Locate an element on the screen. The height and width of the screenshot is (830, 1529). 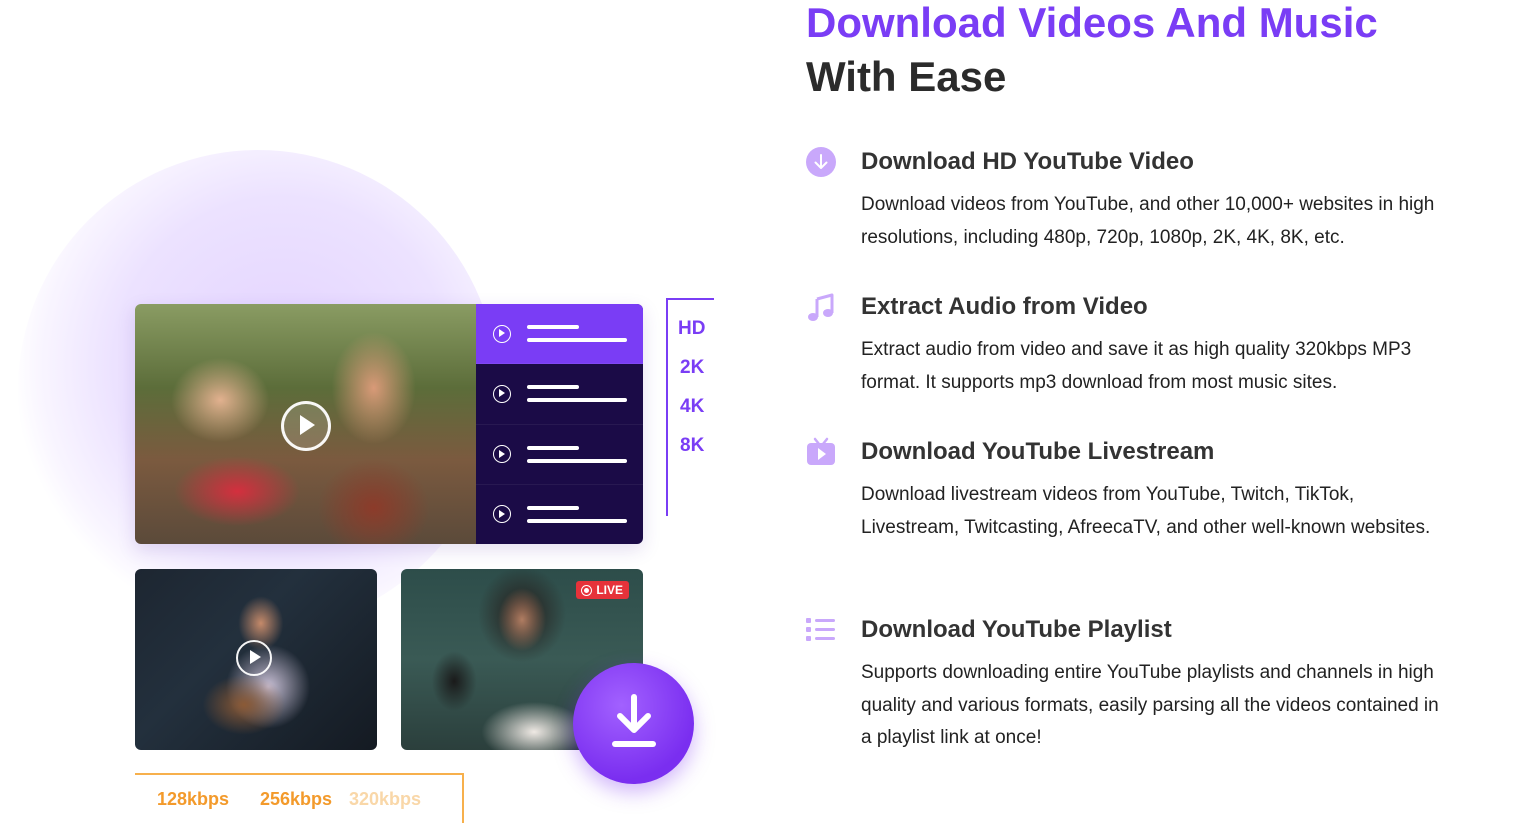
resolution-list: HD 2K 4K 8K is located at coordinates (691, 387).